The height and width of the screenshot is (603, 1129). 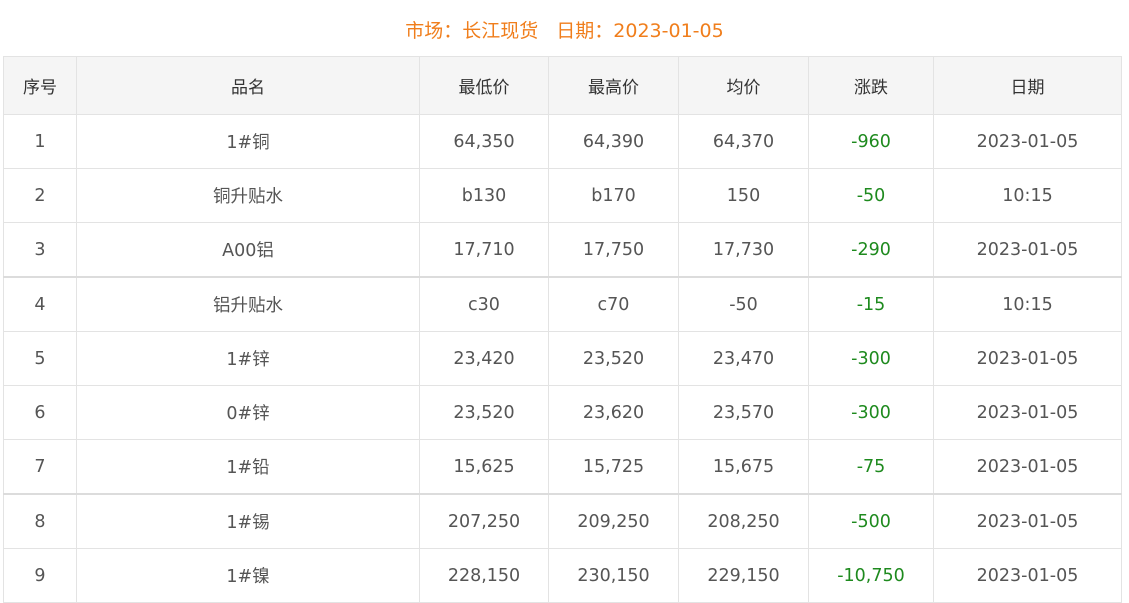 What do you see at coordinates (613, 467) in the screenshot?
I see `cell-high: 15,725` at bounding box center [613, 467].